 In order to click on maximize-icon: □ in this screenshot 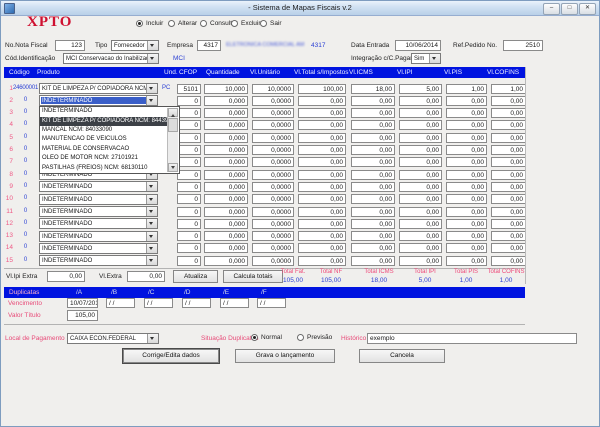, I will do `click(569, 9)`.